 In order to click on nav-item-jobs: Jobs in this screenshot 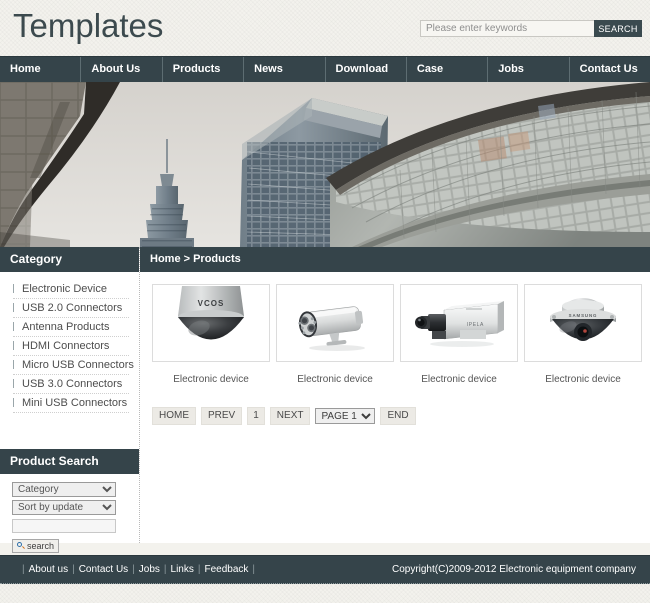, I will do `click(529, 69)`.